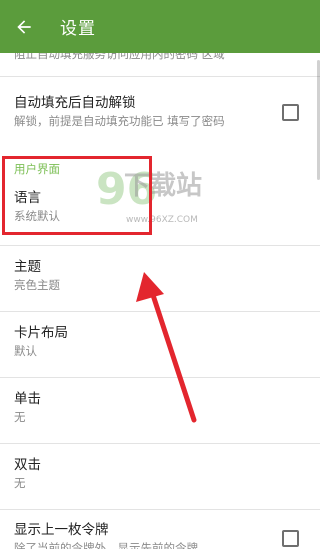 The image size is (320, 549). What do you see at coordinates (37, 285) in the screenshot?
I see `row-summary: 亮色主题` at bounding box center [37, 285].